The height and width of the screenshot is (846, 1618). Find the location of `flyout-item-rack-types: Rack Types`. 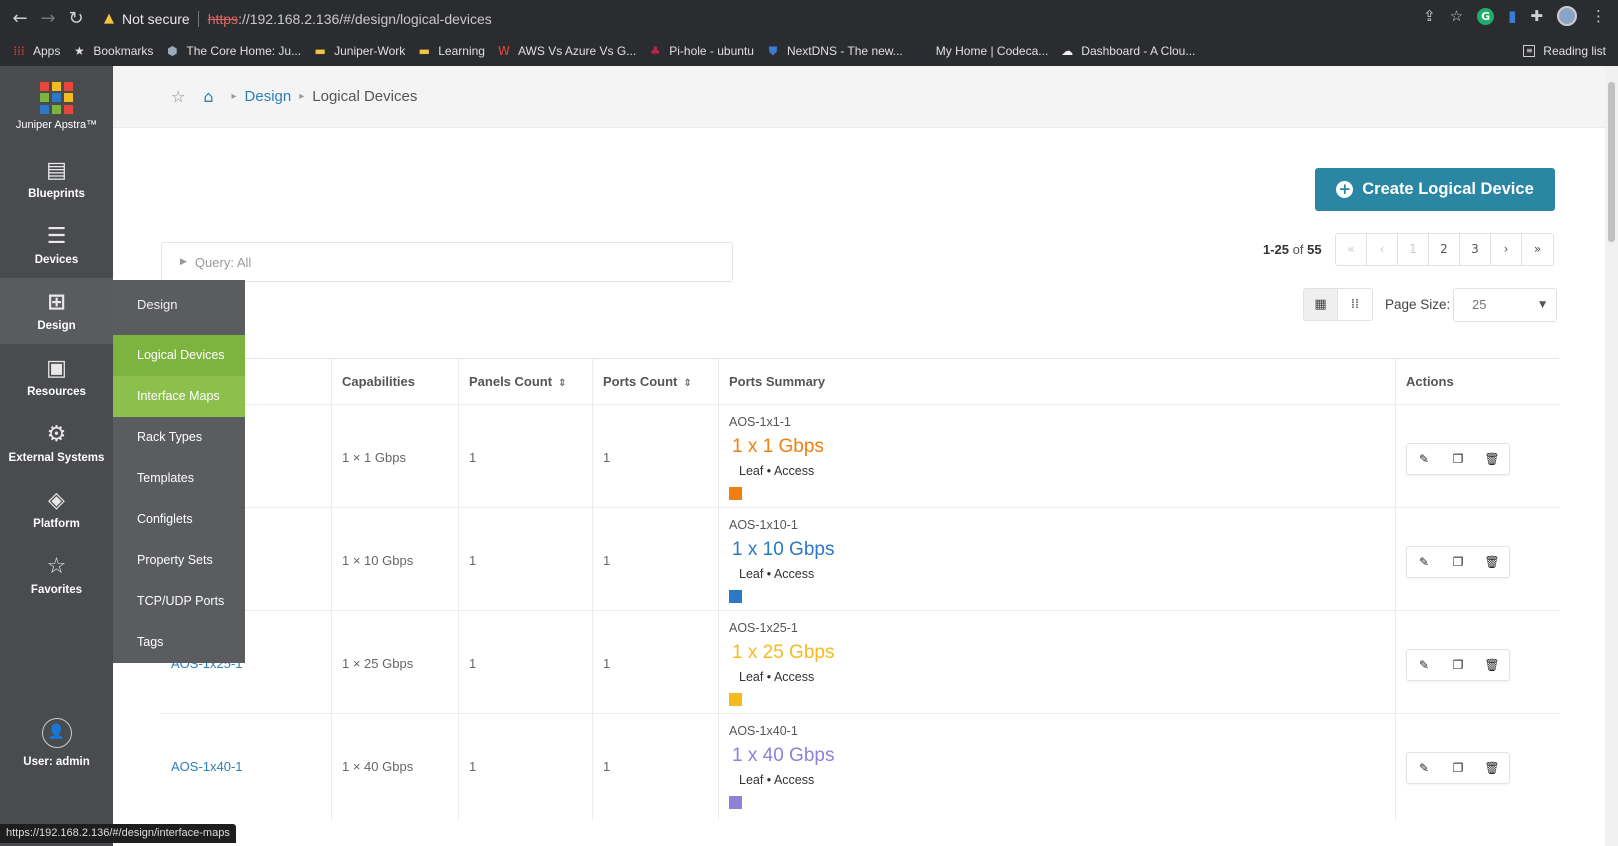

flyout-item-rack-types: Rack Types is located at coordinates (179, 437).